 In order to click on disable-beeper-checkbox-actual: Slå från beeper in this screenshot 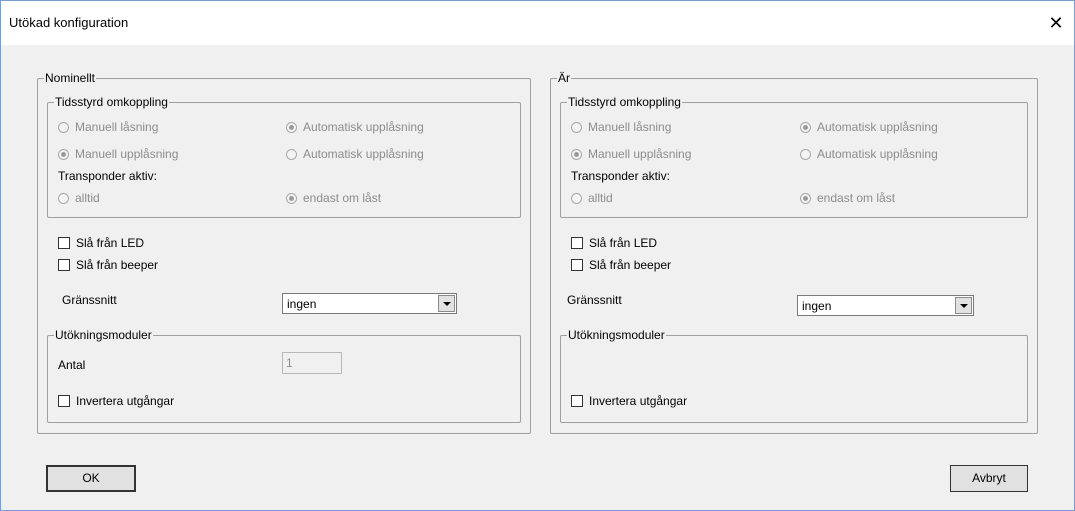, I will do `click(621, 265)`.